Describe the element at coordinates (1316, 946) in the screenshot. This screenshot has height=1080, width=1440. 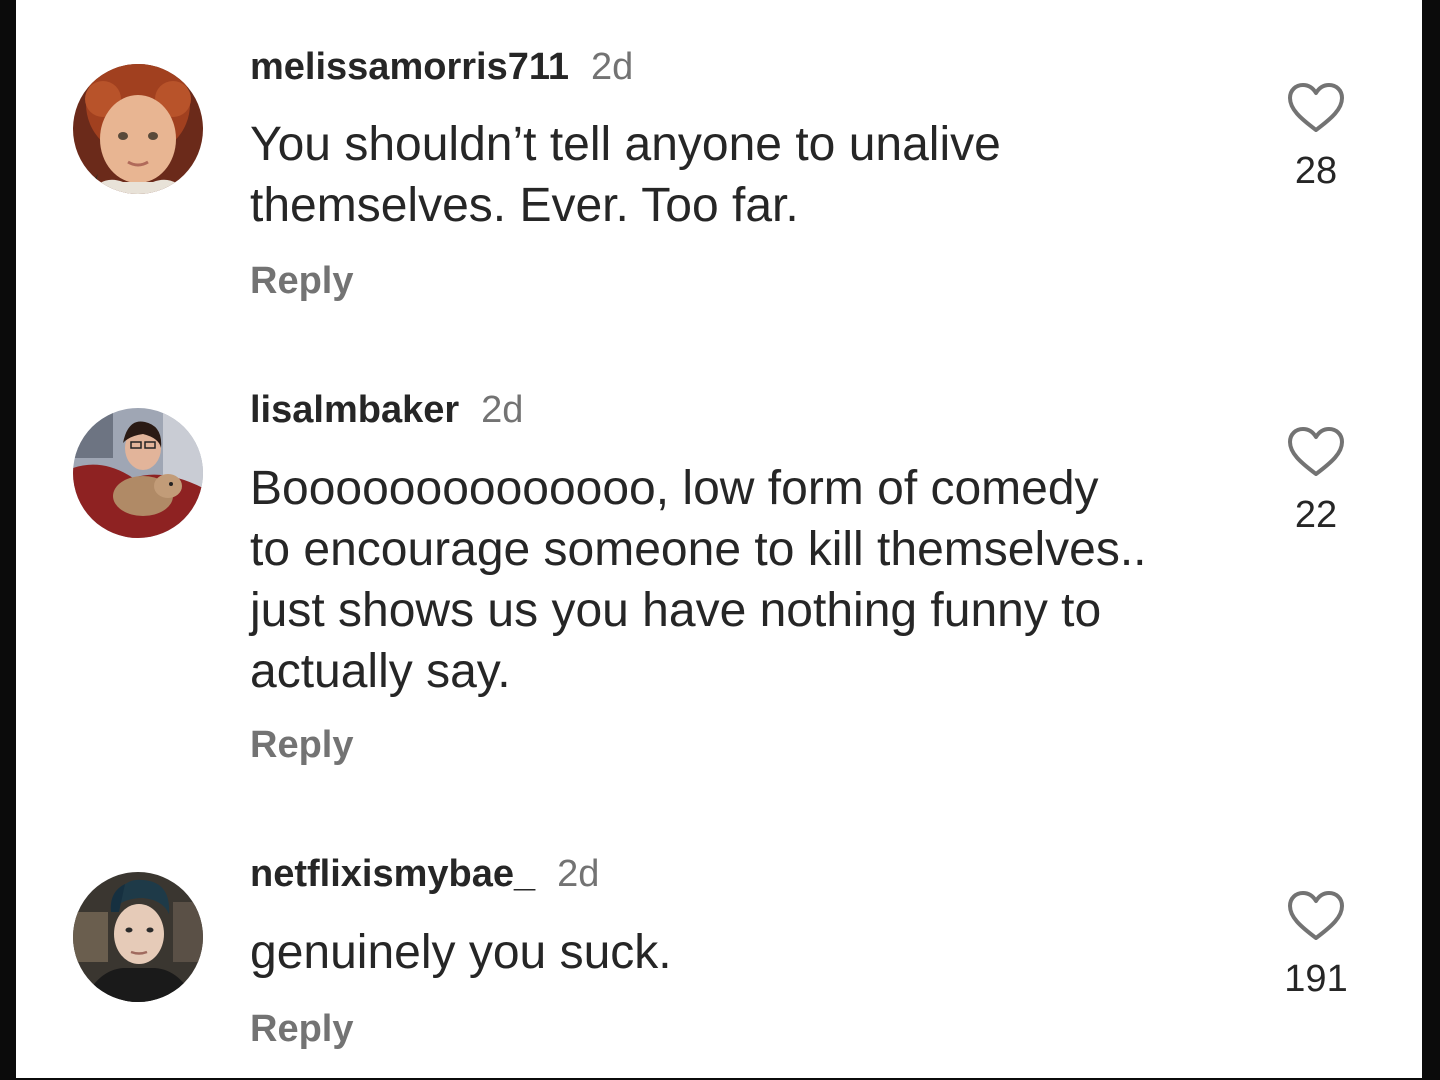
I see `like-control: 191` at that location.